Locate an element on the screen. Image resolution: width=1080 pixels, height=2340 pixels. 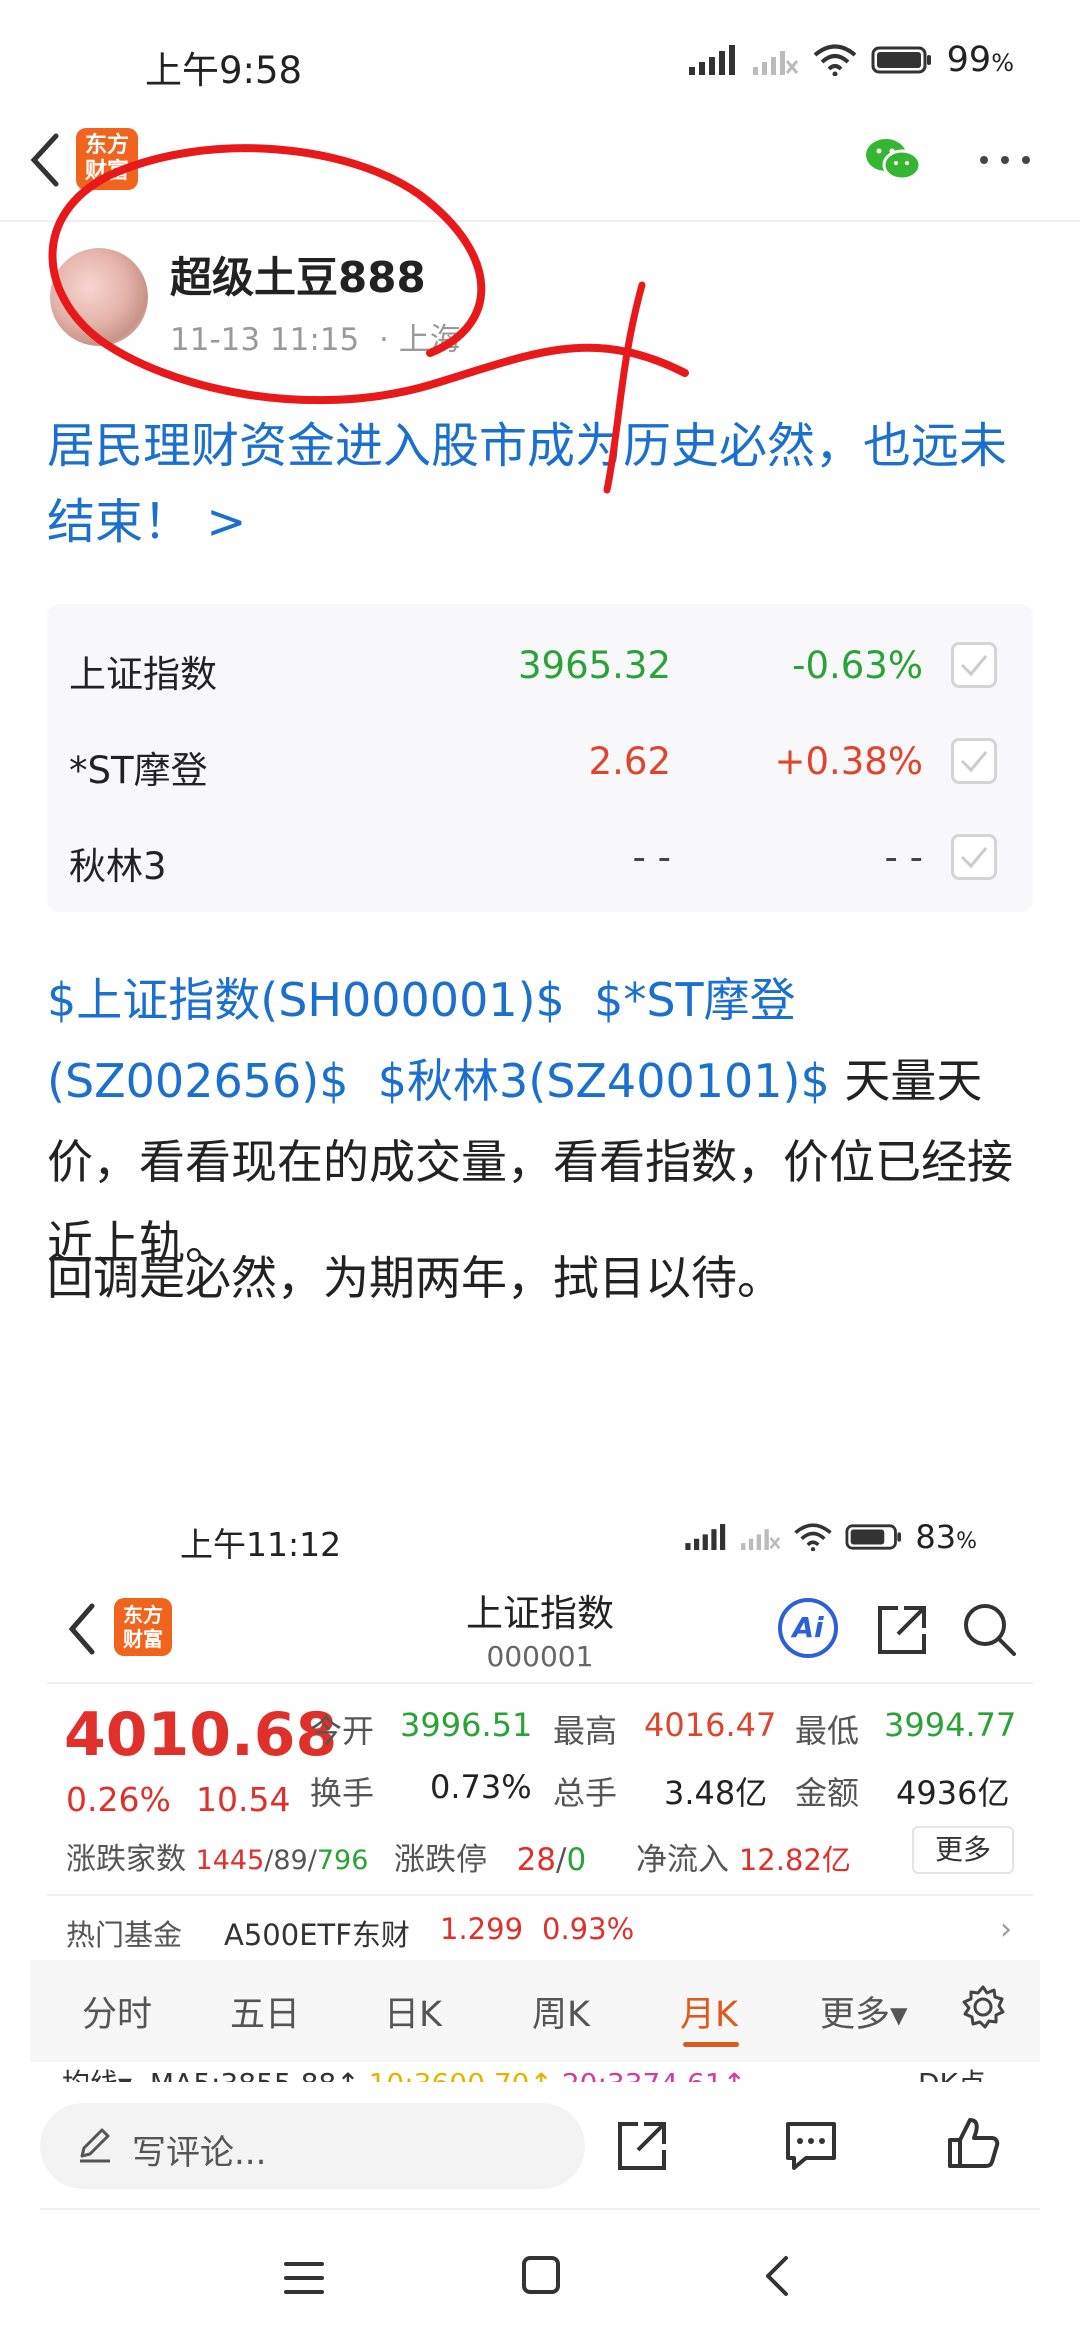
tab-daily-k: 日K is located at coordinates (413, 2011).